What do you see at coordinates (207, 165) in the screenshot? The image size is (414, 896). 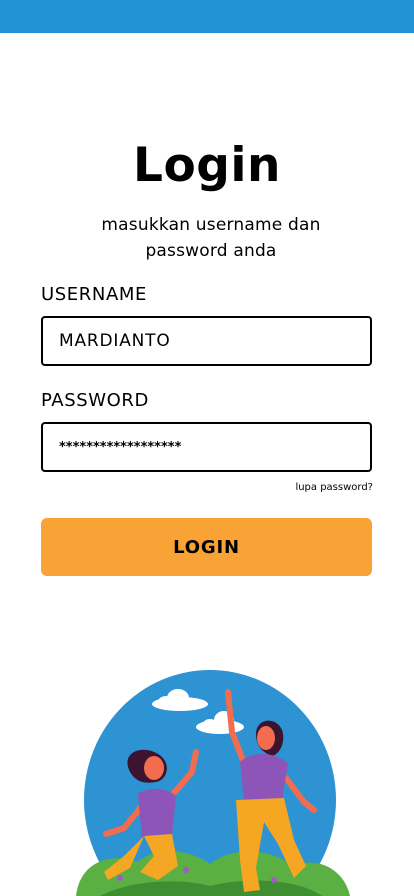 I see `page-title: Login` at bounding box center [207, 165].